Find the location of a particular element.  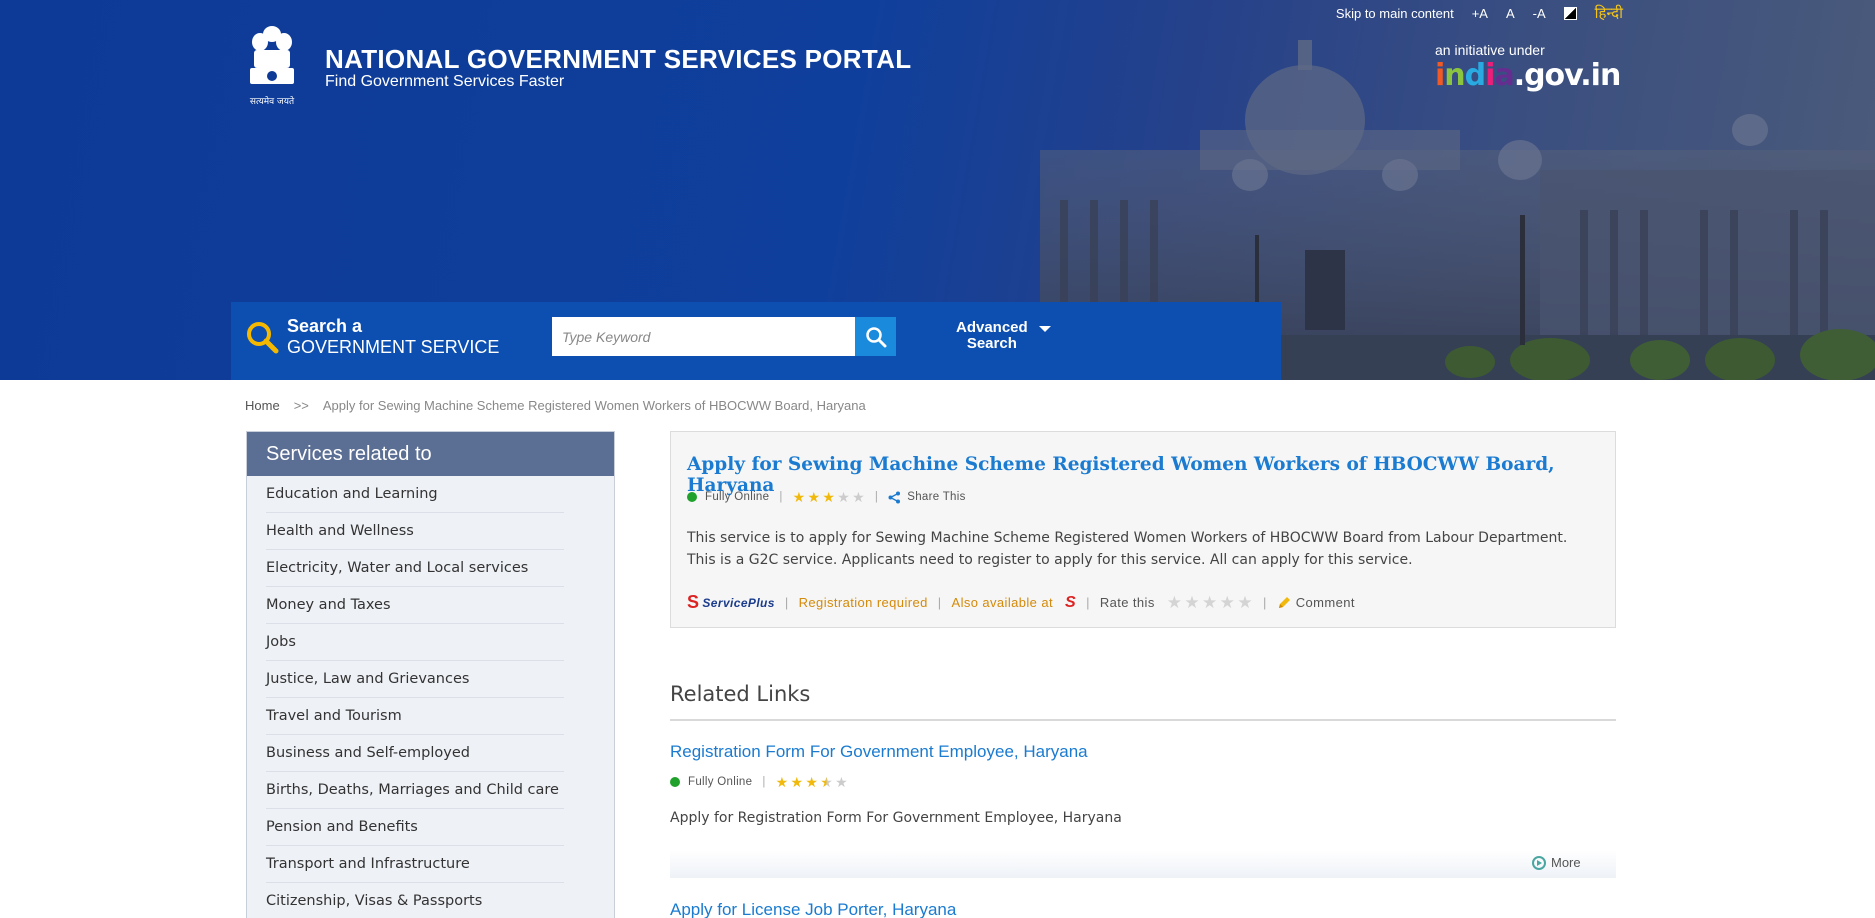

national-emblem-icon: सत्यमेव जयते is located at coordinates (272, 66).